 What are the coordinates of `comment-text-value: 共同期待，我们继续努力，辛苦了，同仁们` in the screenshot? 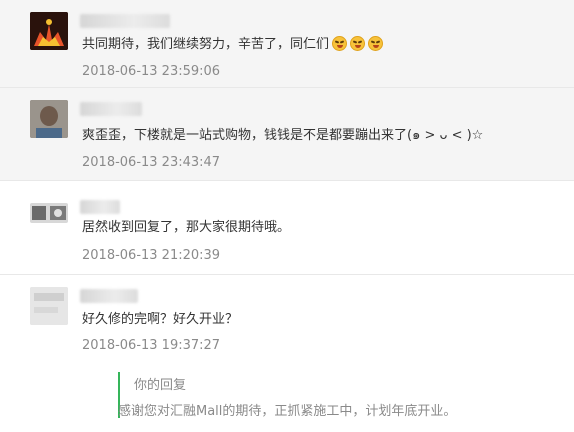 It's located at (206, 44).